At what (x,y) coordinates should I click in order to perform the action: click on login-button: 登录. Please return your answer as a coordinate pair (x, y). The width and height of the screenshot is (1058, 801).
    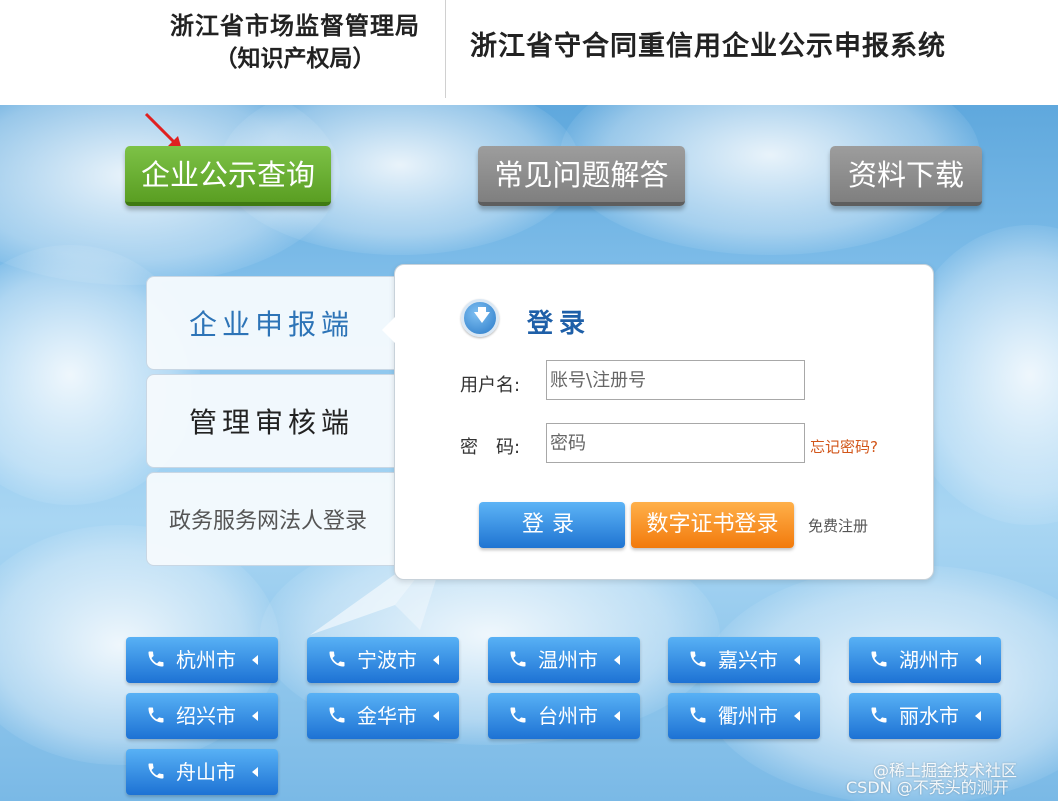
    Looking at the image, I should click on (552, 525).